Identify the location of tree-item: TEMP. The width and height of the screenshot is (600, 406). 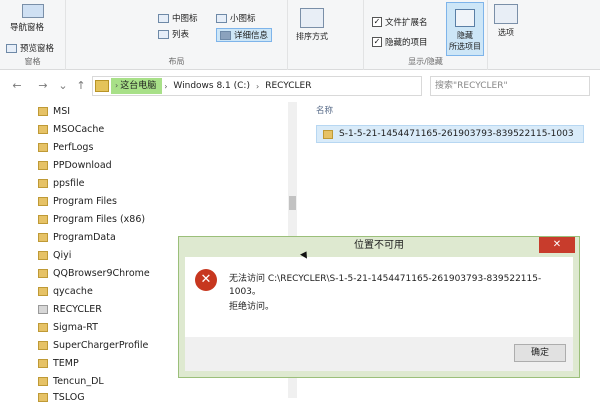
(58, 363).